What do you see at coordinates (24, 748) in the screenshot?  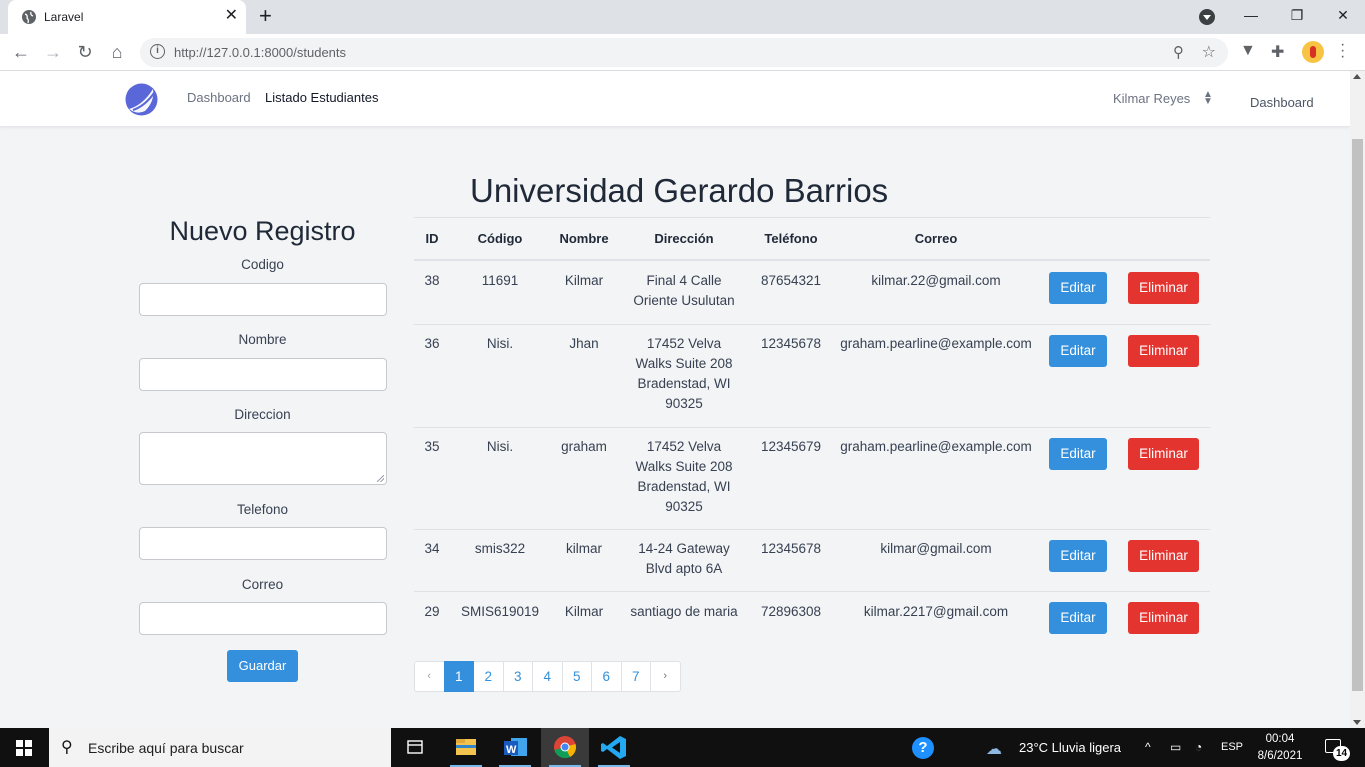 I see `windows-start-icon` at bounding box center [24, 748].